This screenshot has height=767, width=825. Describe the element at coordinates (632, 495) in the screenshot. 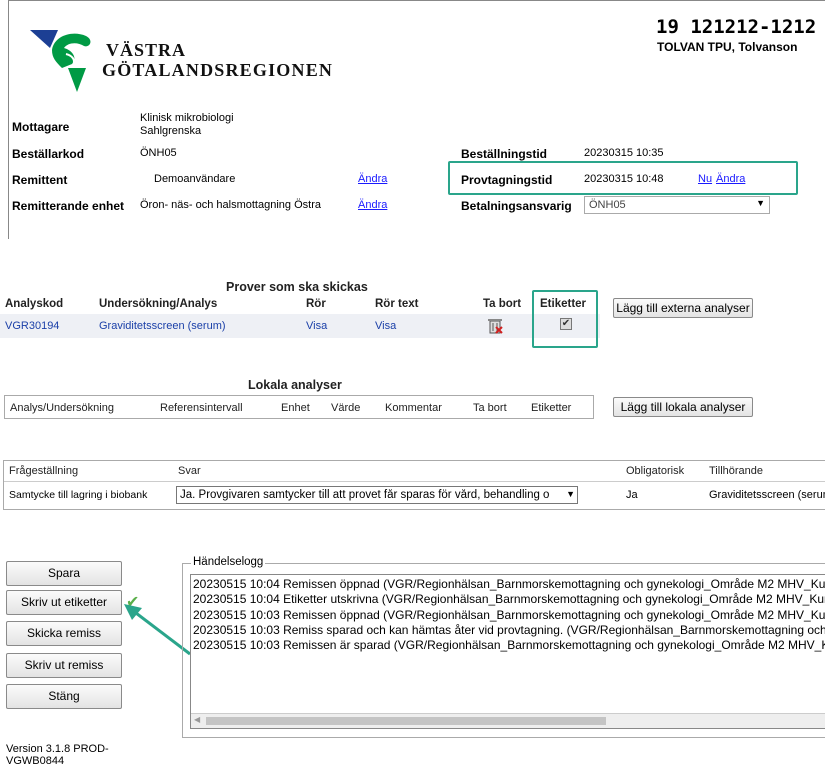

I see `question-row-oblig: Ja` at that location.